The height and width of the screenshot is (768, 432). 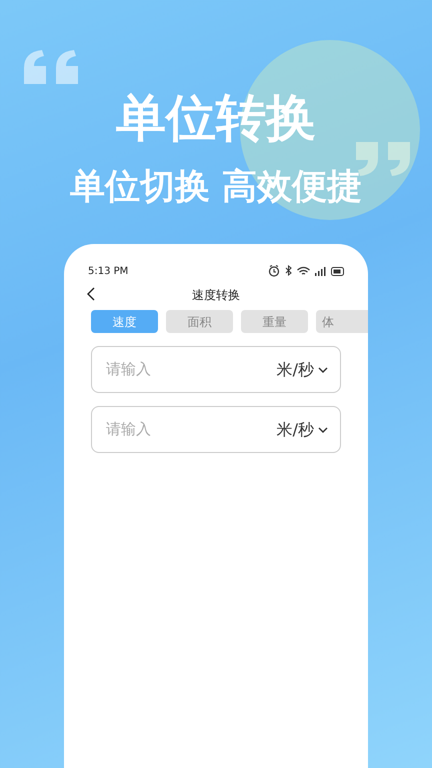 I want to click on back-button, so click(x=91, y=294).